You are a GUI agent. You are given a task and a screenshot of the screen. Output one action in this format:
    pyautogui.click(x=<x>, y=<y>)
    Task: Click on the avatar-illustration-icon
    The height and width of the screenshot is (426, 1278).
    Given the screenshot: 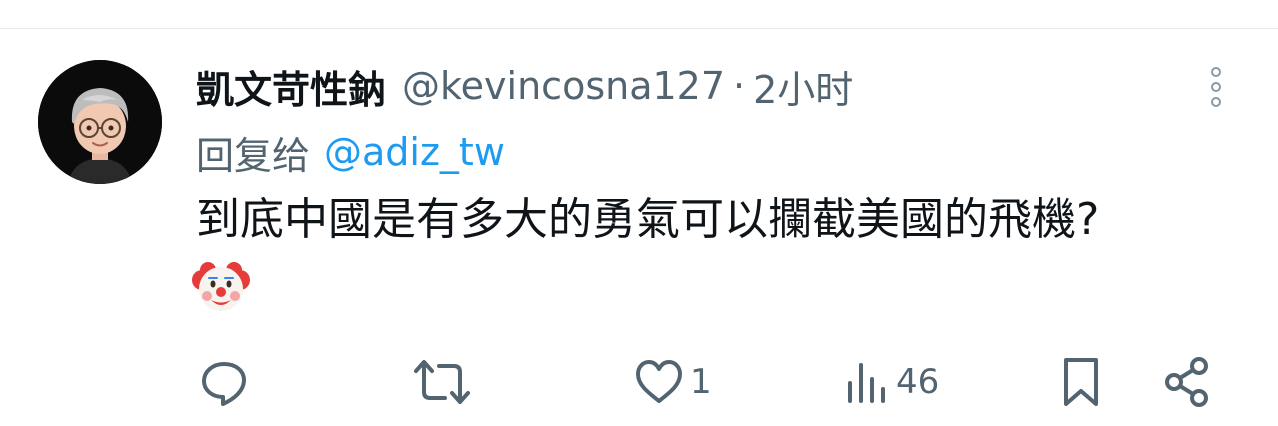 What is the action you would take?
    pyautogui.click(x=100, y=122)
    